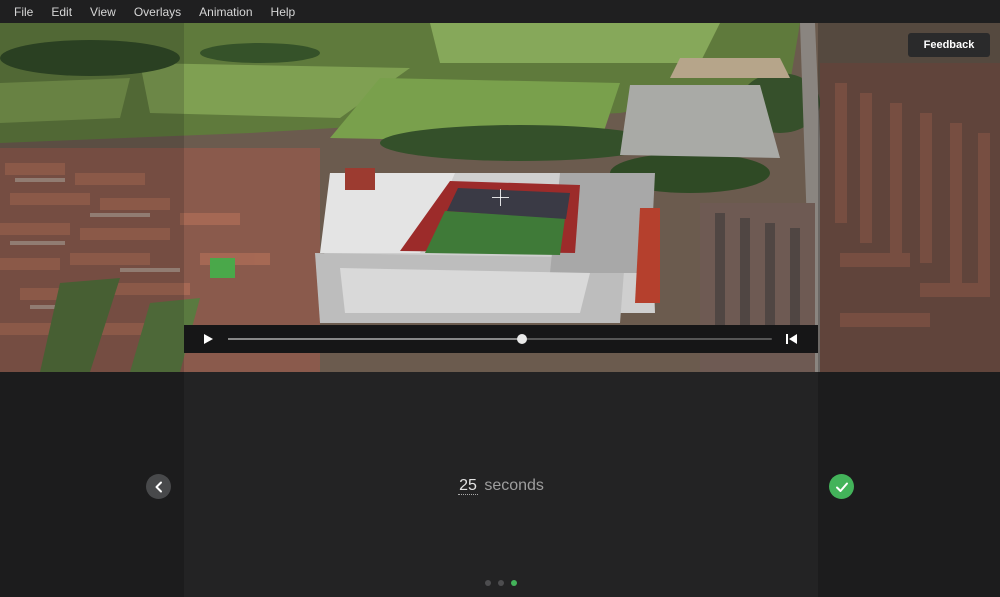 This screenshot has height=597, width=1000. Describe the element at coordinates (909, 197) in the screenshot. I see `right-shade` at that location.